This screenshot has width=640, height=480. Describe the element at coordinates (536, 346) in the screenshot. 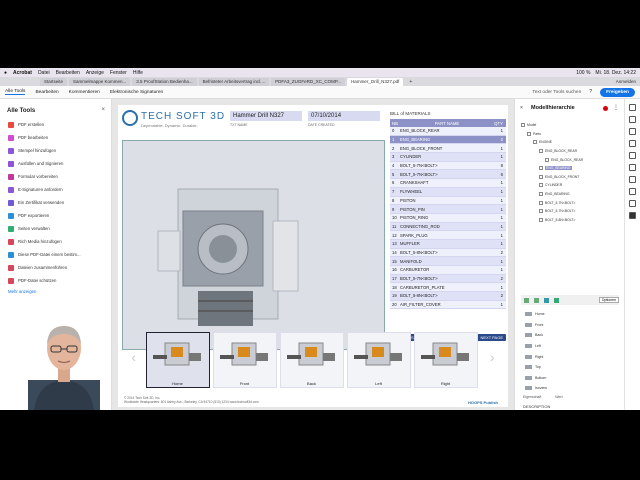

I see `view-item: Left` at that location.